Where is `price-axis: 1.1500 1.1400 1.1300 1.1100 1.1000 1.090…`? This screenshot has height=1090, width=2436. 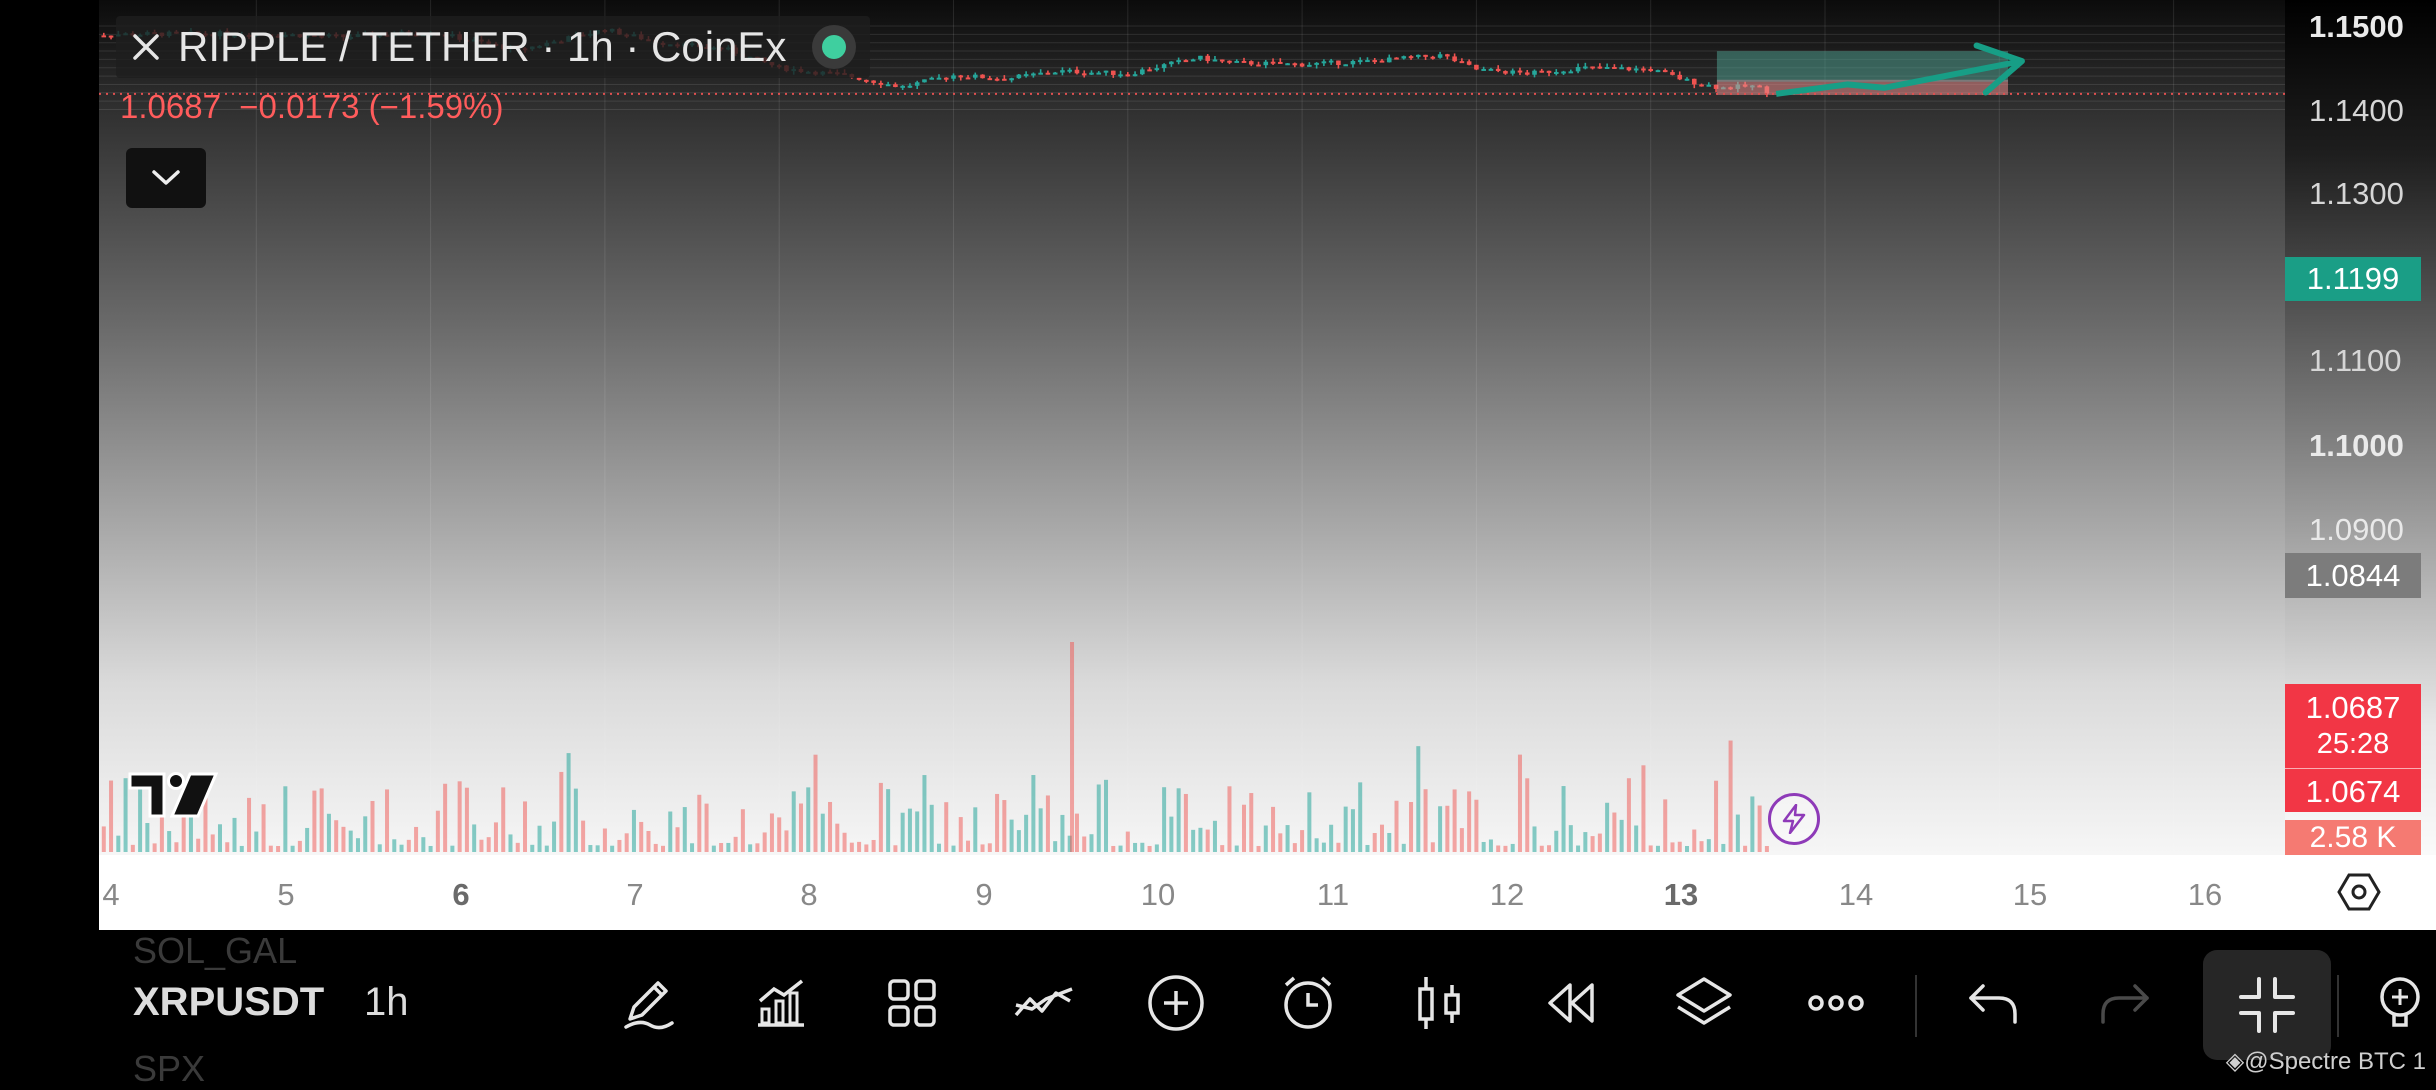 price-axis: 1.1500 1.1400 1.1300 1.1100 1.1000 1.090… is located at coordinates (2360, 428).